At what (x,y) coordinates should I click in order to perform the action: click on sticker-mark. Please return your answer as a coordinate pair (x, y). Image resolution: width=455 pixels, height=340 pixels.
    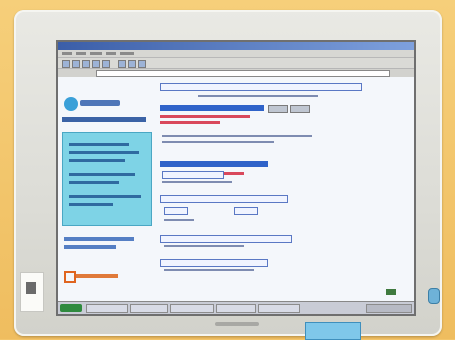
    Looking at the image, I should click on (31, 288).